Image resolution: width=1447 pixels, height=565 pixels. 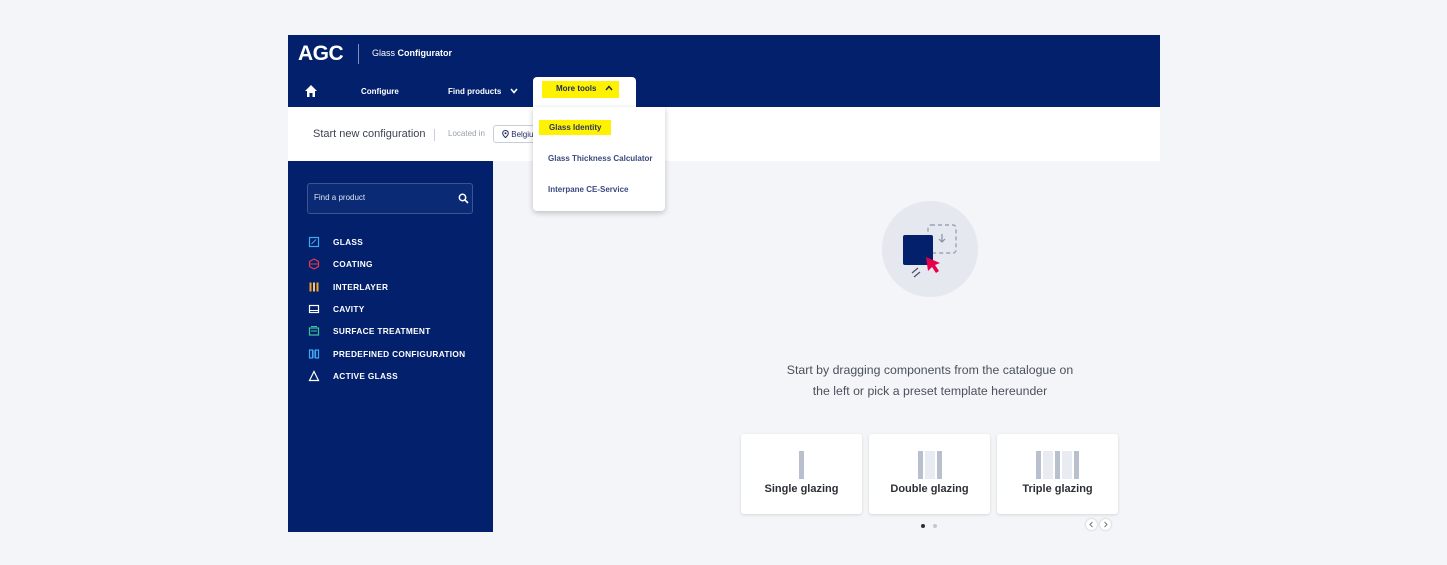 I want to click on drag-component-icon, so click(x=930, y=251).